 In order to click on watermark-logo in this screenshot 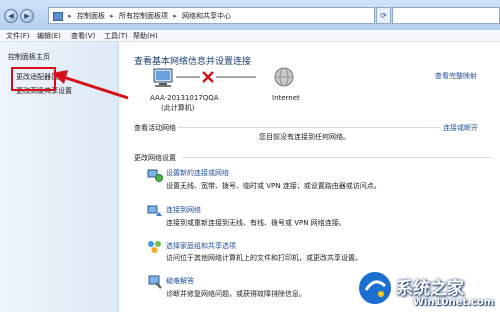, I will do `click(375, 288)`.